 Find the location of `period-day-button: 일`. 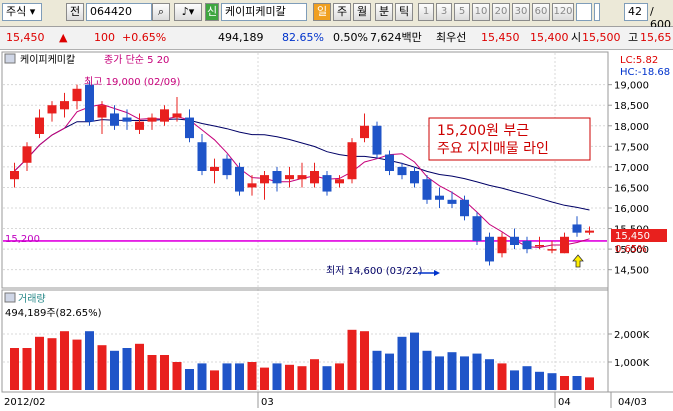

period-day-button: 일 is located at coordinates (322, 12).